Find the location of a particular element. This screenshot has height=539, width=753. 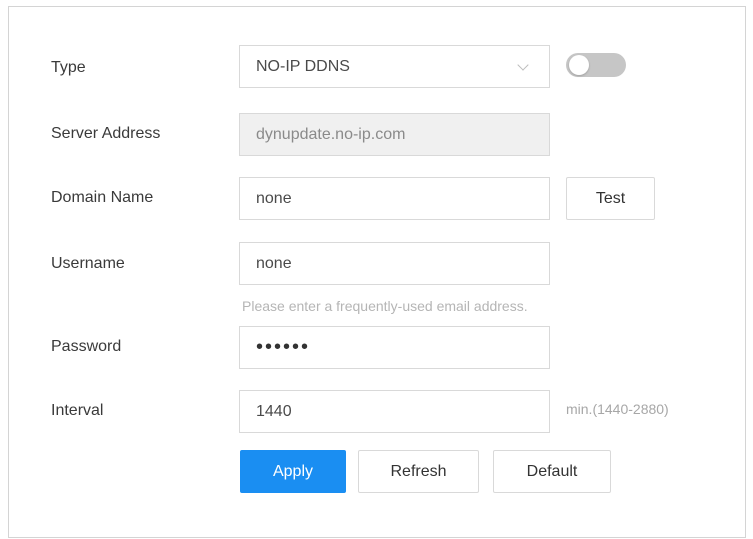

password-input: •••••• is located at coordinates (394, 347).